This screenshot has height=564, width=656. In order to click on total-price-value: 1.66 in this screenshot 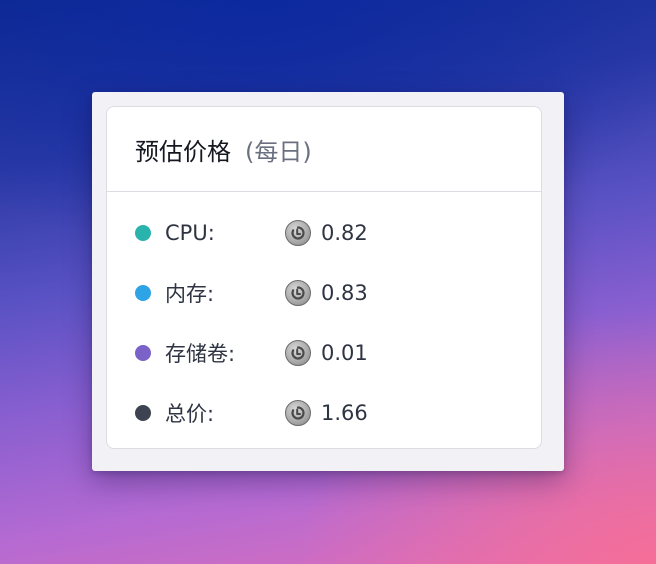, I will do `click(344, 413)`.